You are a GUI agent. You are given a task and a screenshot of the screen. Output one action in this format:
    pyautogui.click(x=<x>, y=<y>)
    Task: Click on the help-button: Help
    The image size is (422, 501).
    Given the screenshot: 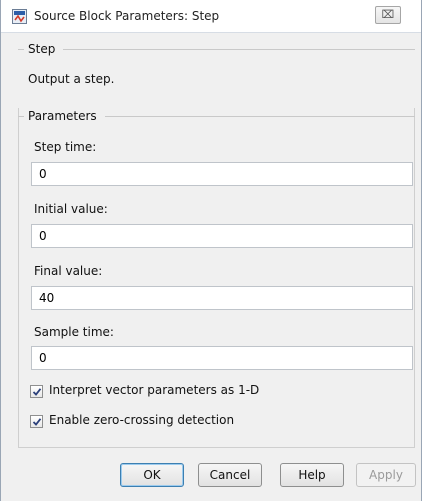 What is the action you would take?
    pyautogui.click(x=312, y=475)
    